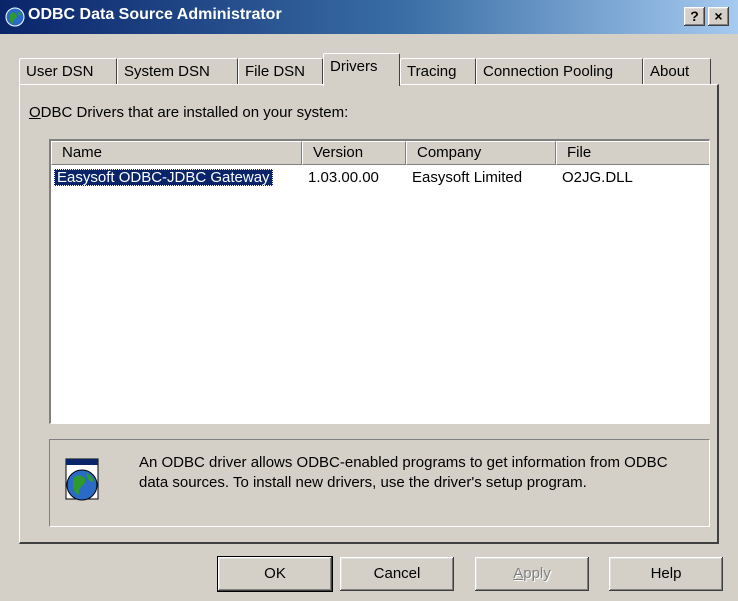 The width and height of the screenshot is (738, 601). What do you see at coordinates (176, 153) in the screenshot?
I see `column-header-name: Name` at bounding box center [176, 153].